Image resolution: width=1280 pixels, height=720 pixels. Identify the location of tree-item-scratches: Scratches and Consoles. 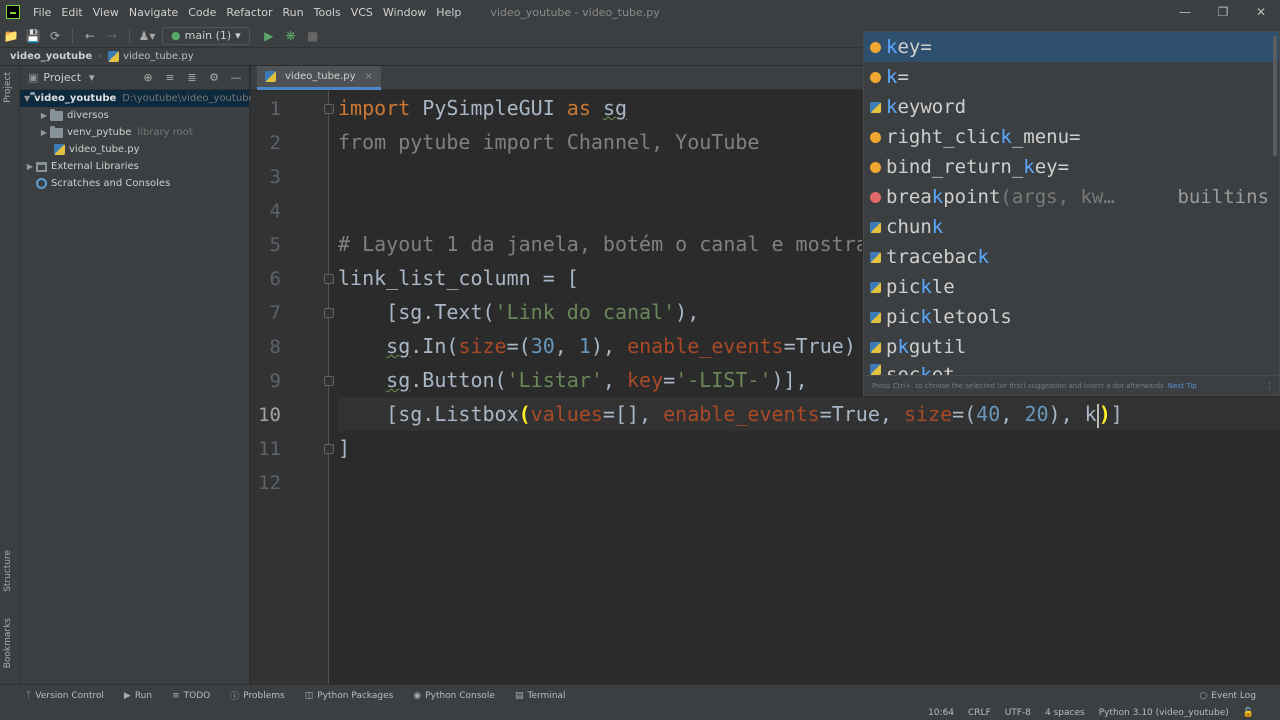
(134, 183).